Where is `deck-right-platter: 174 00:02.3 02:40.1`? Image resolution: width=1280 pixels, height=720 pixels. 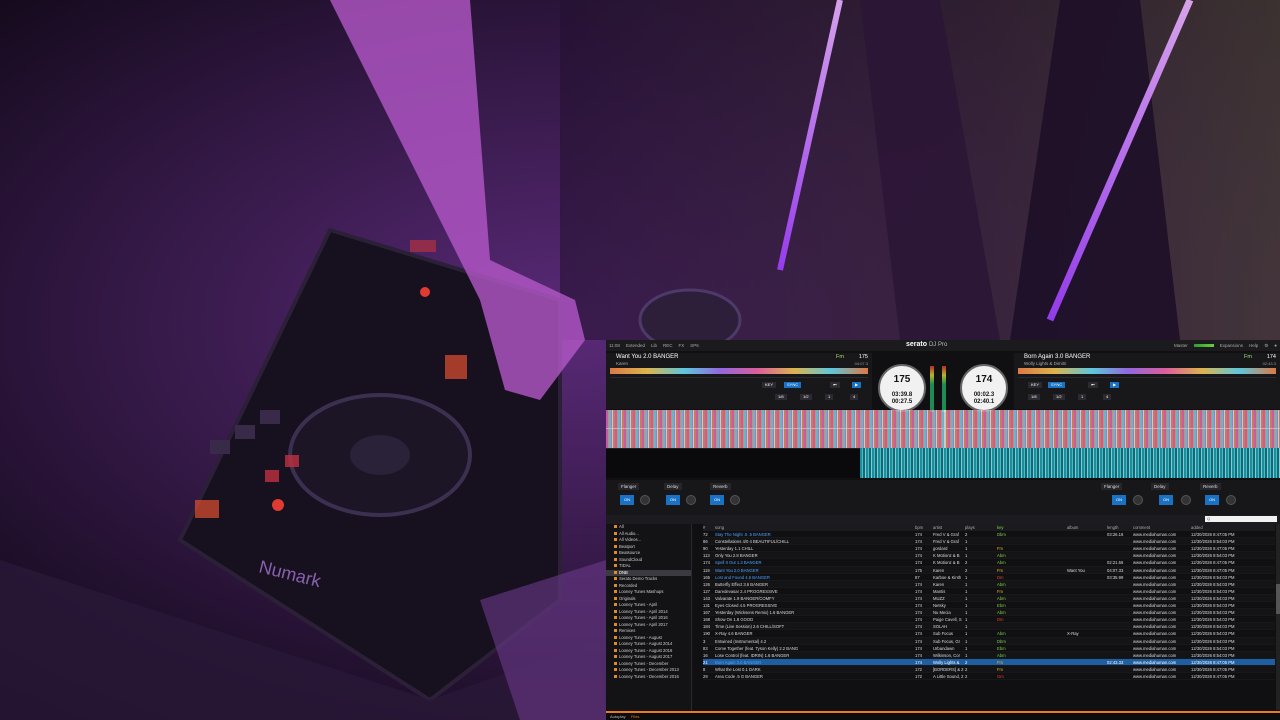
deck-right-platter: 174 00:02.3 02:40.1 is located at coordinates (984, 388).